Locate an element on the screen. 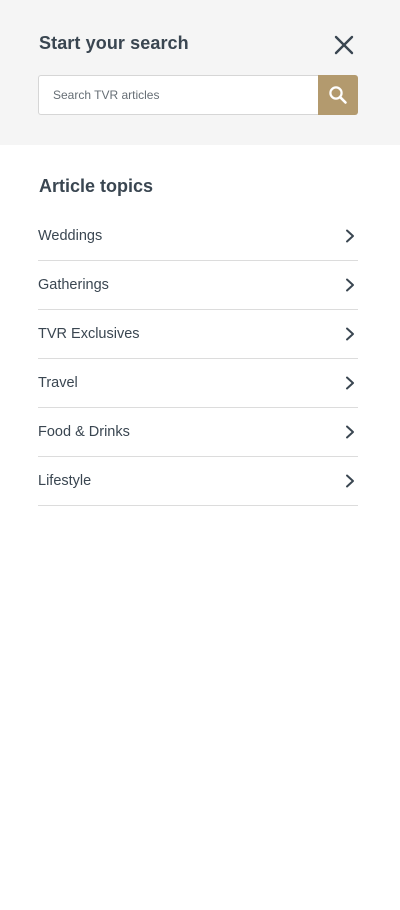 This screenshot has width=400, height=910. search-title: Start your search is located at coordinates (114, 43).